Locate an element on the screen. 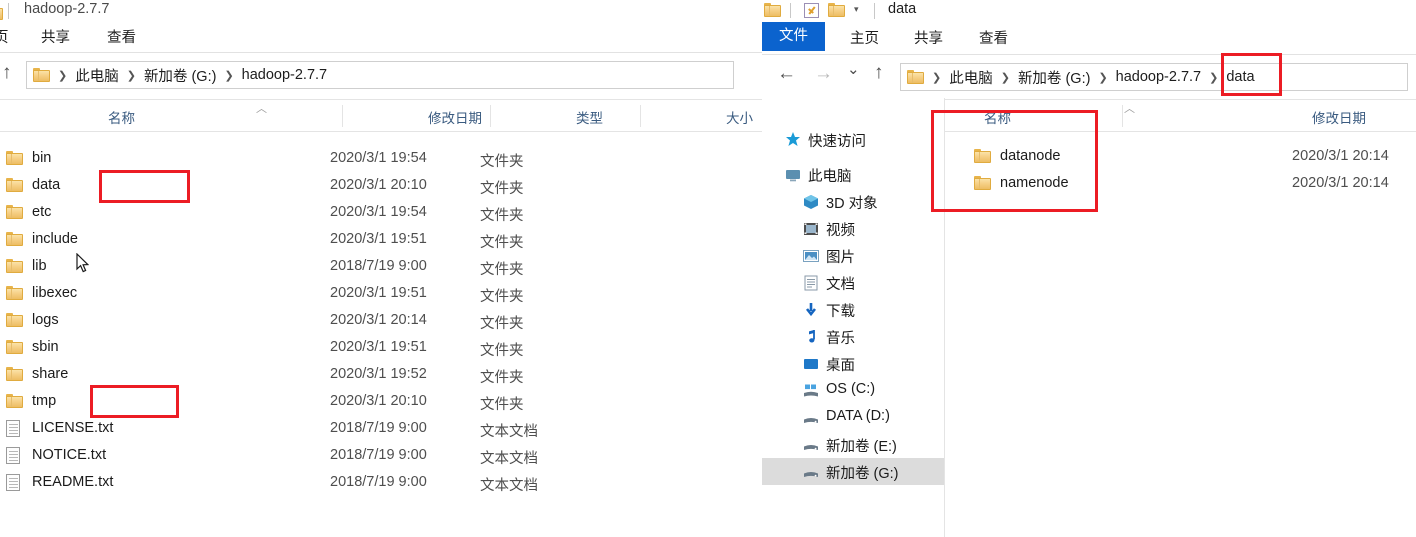 The image size is (1416, 537). back-arrow-icon: ← is located at coordinates (786, 73).